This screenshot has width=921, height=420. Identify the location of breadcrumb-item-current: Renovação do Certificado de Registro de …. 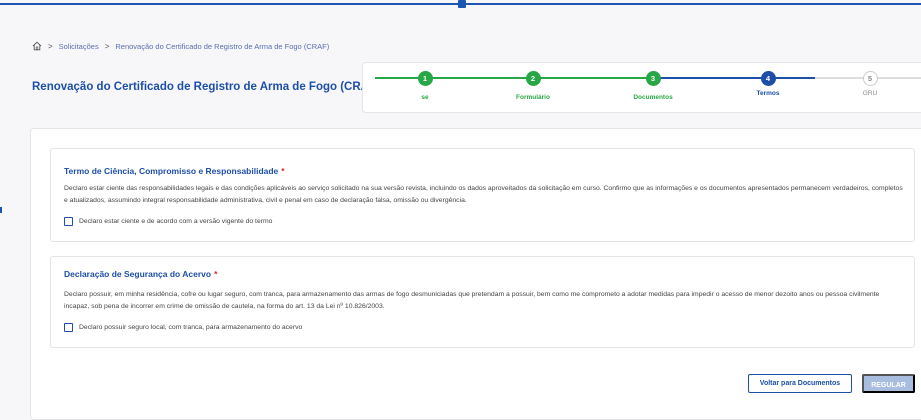
(222, 46).